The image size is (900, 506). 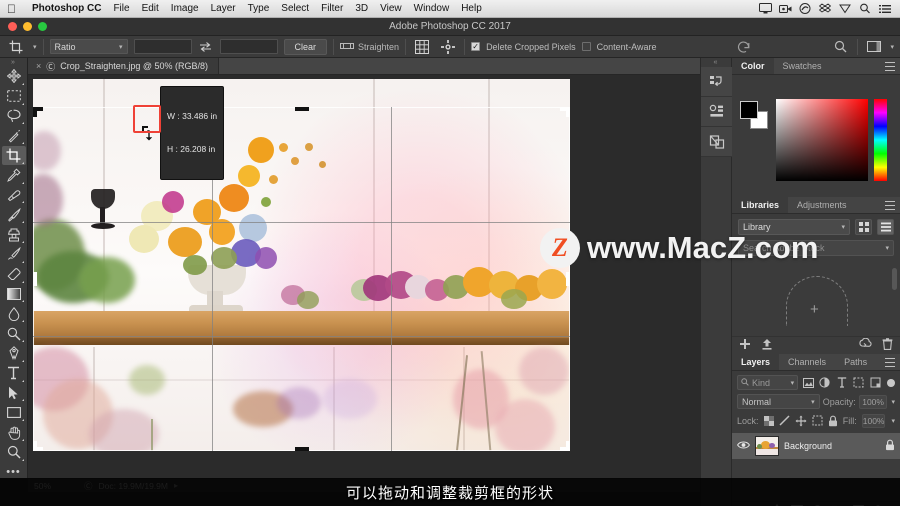 What do you see at coordinates (893, 47) in the screenshot?
I see `workspace-caret-icon: ▾` at bounding box center [893, 47].